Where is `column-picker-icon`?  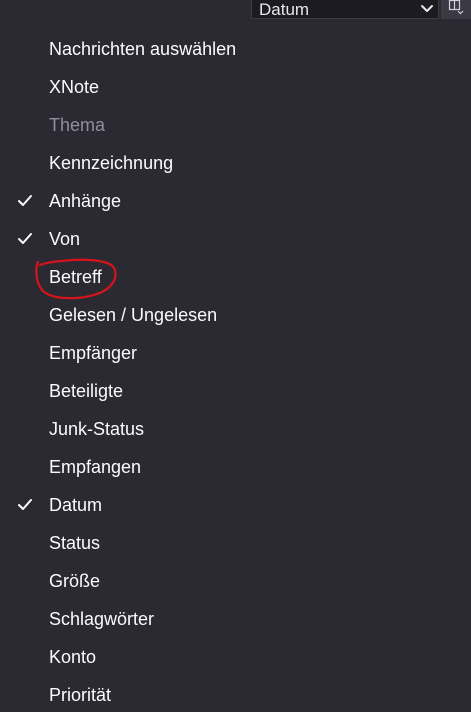
column-picker-icon is located at coordinates (456, 10).